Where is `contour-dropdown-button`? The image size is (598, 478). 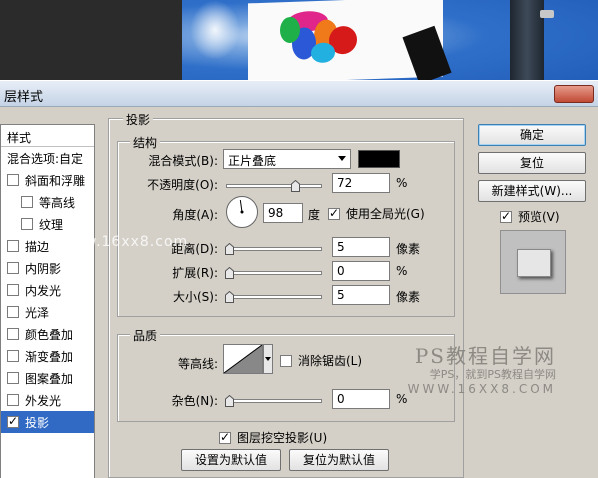 contour-dropdown-button is located at coordinates (268, 359).